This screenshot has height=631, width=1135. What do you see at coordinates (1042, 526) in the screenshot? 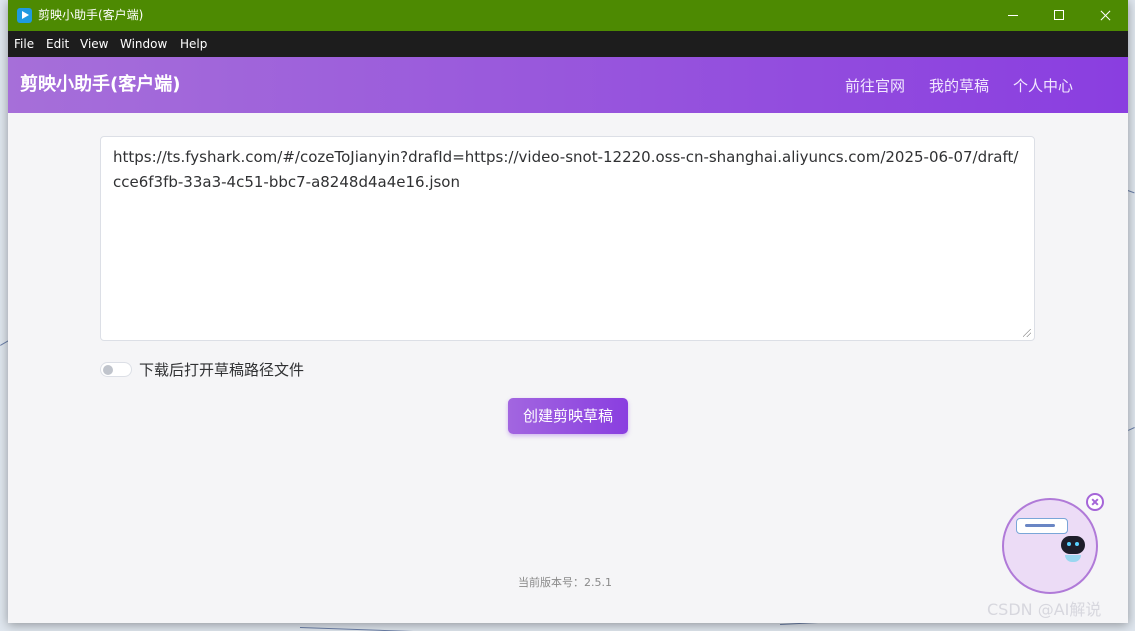
I see `chat-bubble-icon` at bounding box center [1042, 526].